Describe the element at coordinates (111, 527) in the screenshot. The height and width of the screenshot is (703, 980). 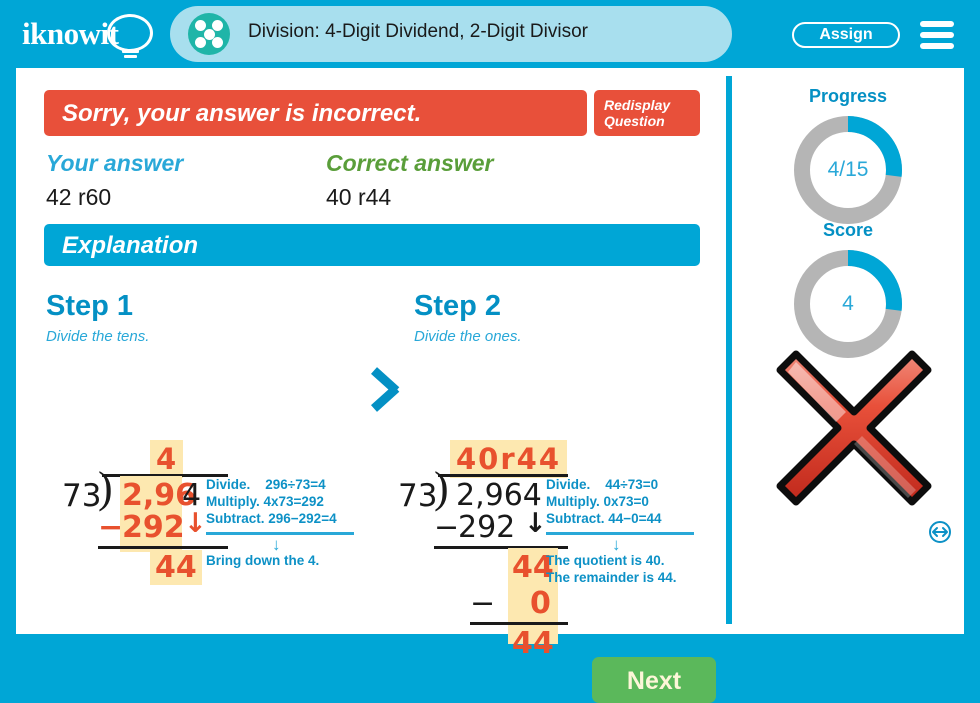
I see `step-1-subtract-sign: −` at that location.